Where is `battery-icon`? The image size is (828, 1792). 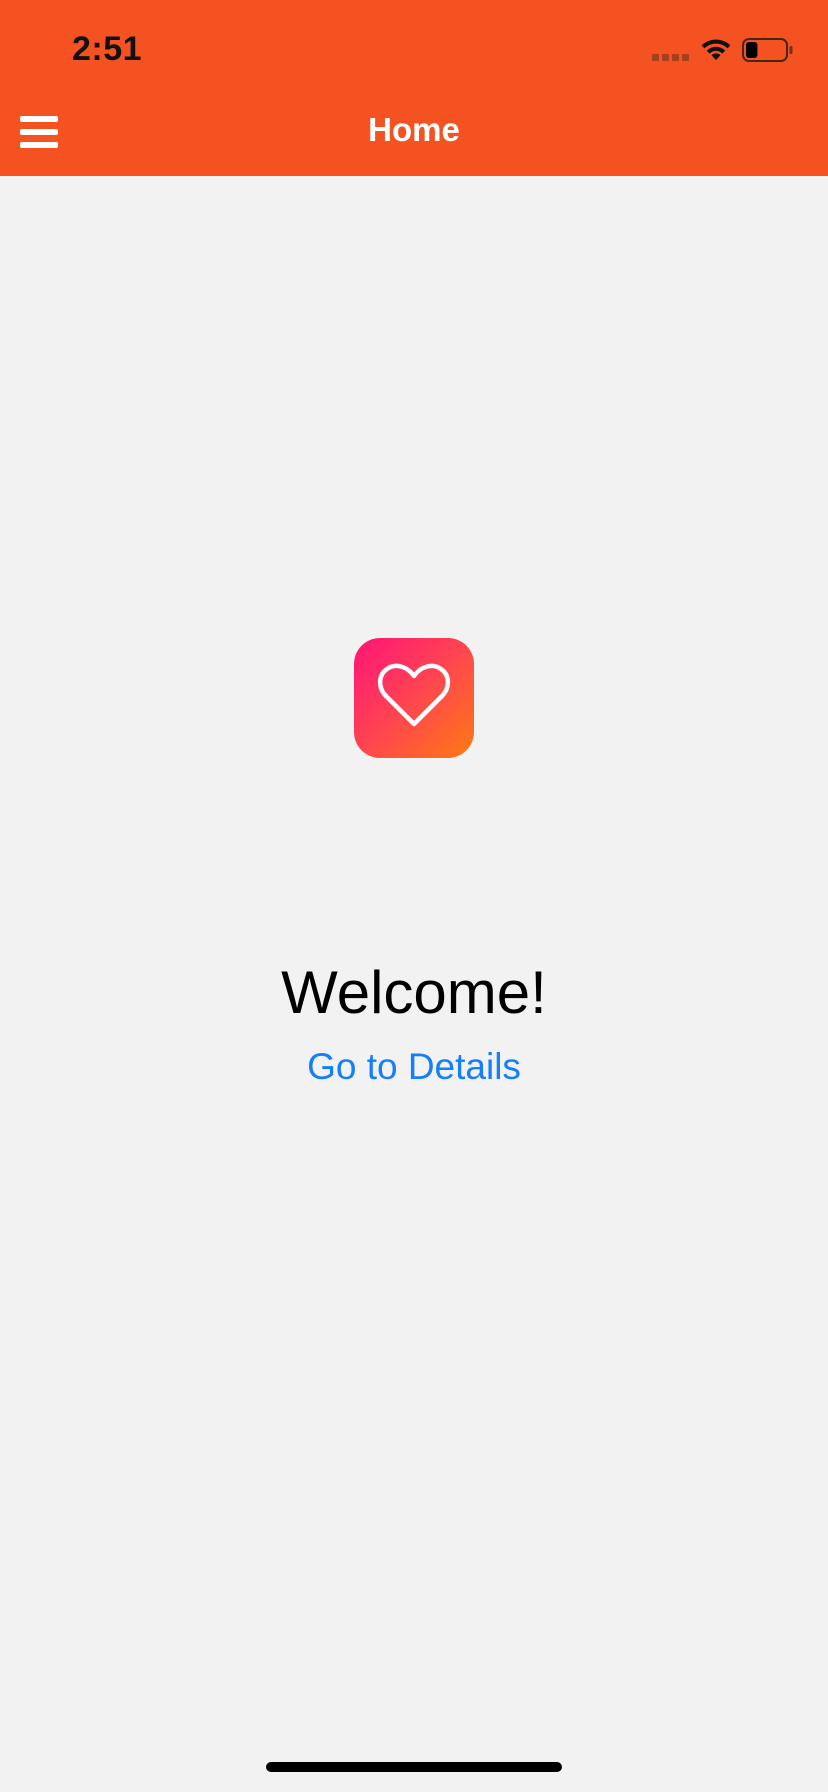
battery-icon is located at coordinates (767, 50).